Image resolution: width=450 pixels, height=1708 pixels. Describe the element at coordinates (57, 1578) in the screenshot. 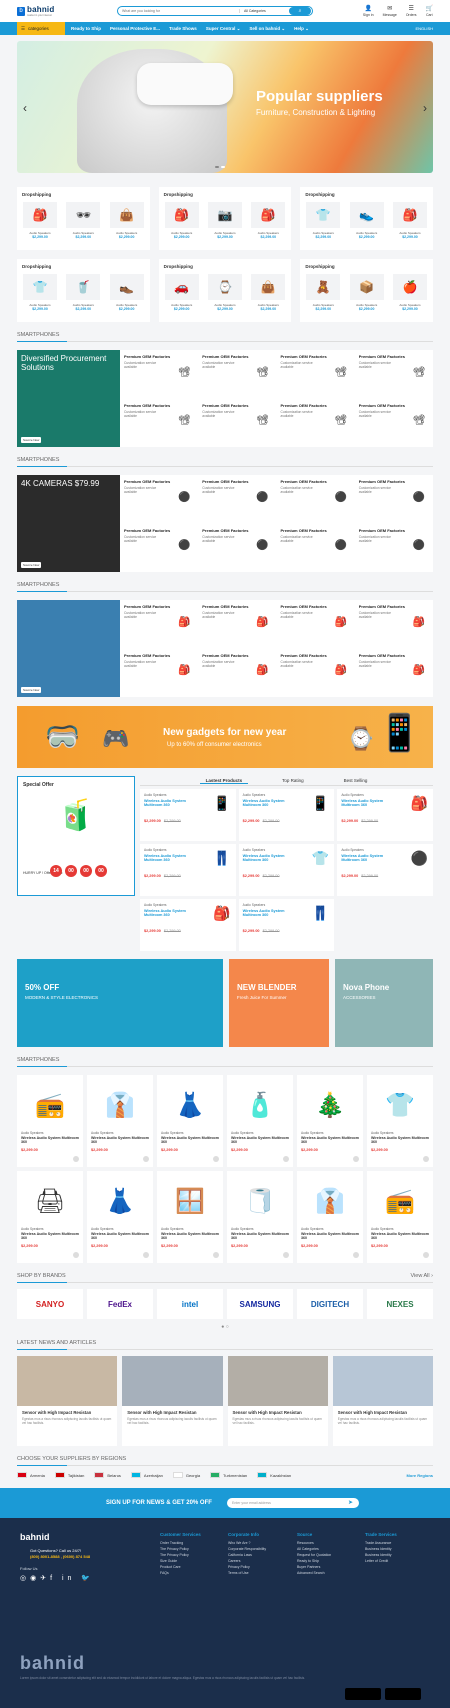

I see `social-icons: ◎◉✈f in 🐦` at that location.